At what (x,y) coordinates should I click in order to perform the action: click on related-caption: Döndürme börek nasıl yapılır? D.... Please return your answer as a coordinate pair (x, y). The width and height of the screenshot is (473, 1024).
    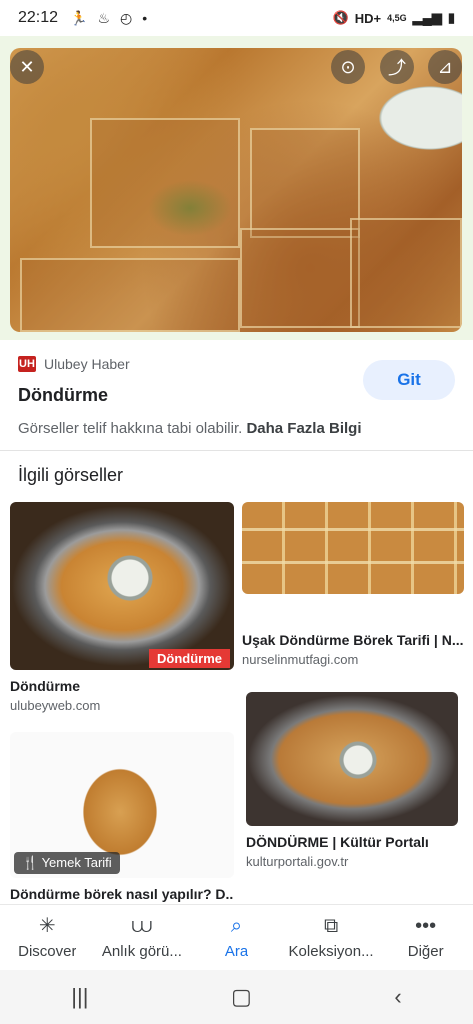
    Looking at the image, I should click on (122, 894).